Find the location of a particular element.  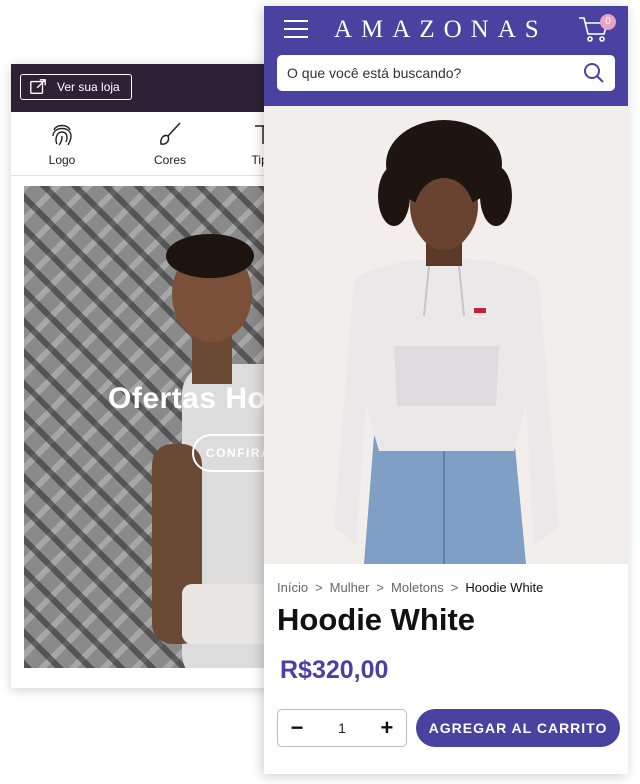

search-bar is located at coordinates (446, 73).